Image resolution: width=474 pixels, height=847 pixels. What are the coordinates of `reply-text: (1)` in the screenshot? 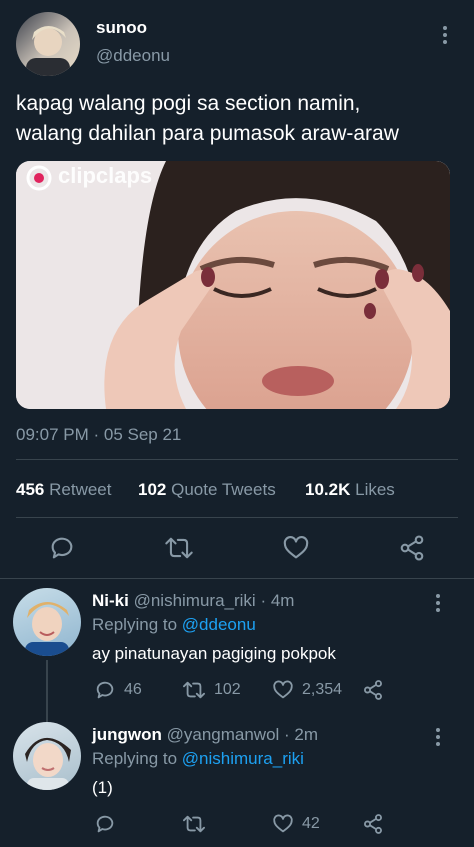 It's located at (102, 787).